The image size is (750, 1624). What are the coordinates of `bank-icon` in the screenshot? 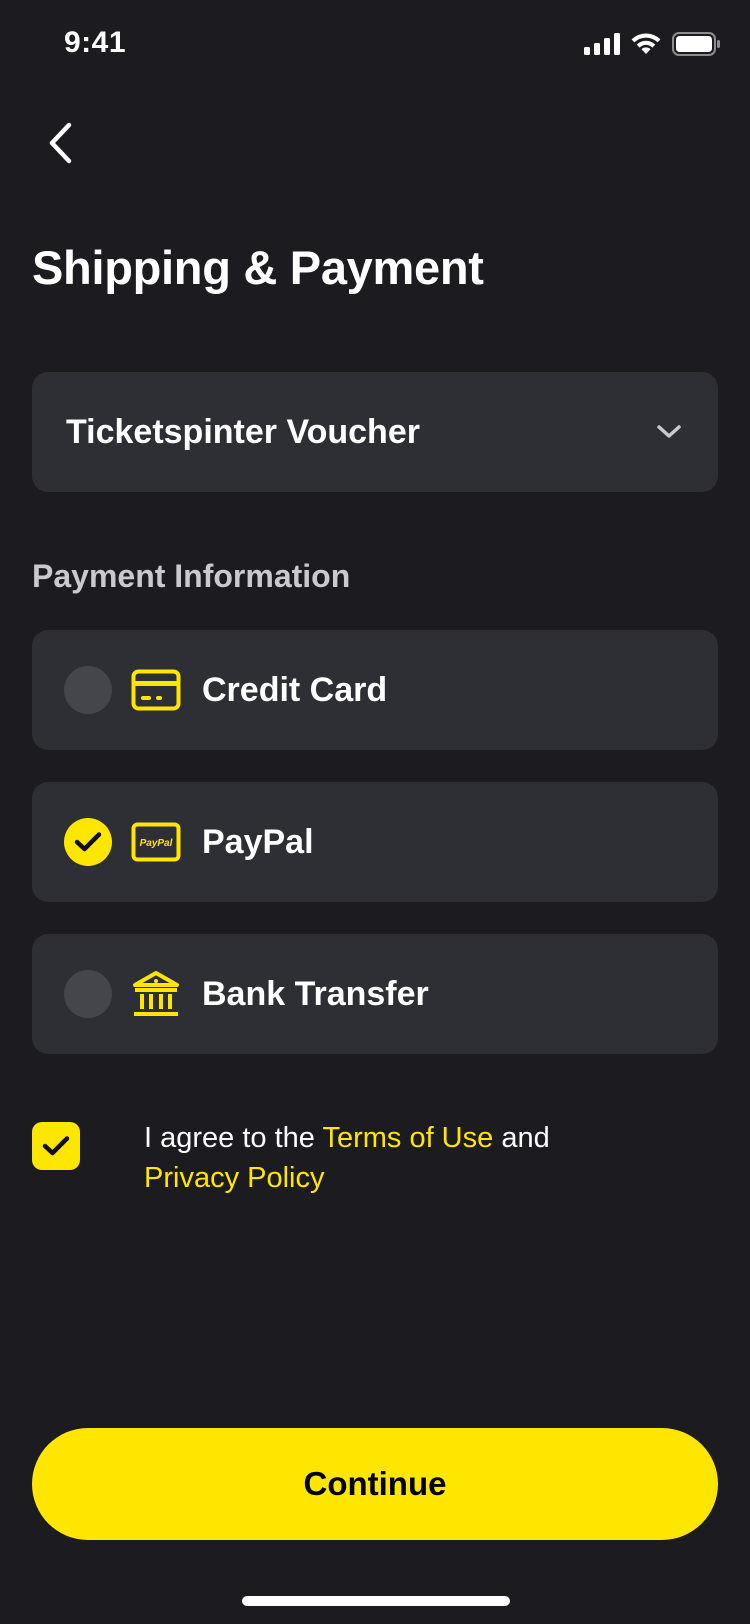 It's located at (156, 994).